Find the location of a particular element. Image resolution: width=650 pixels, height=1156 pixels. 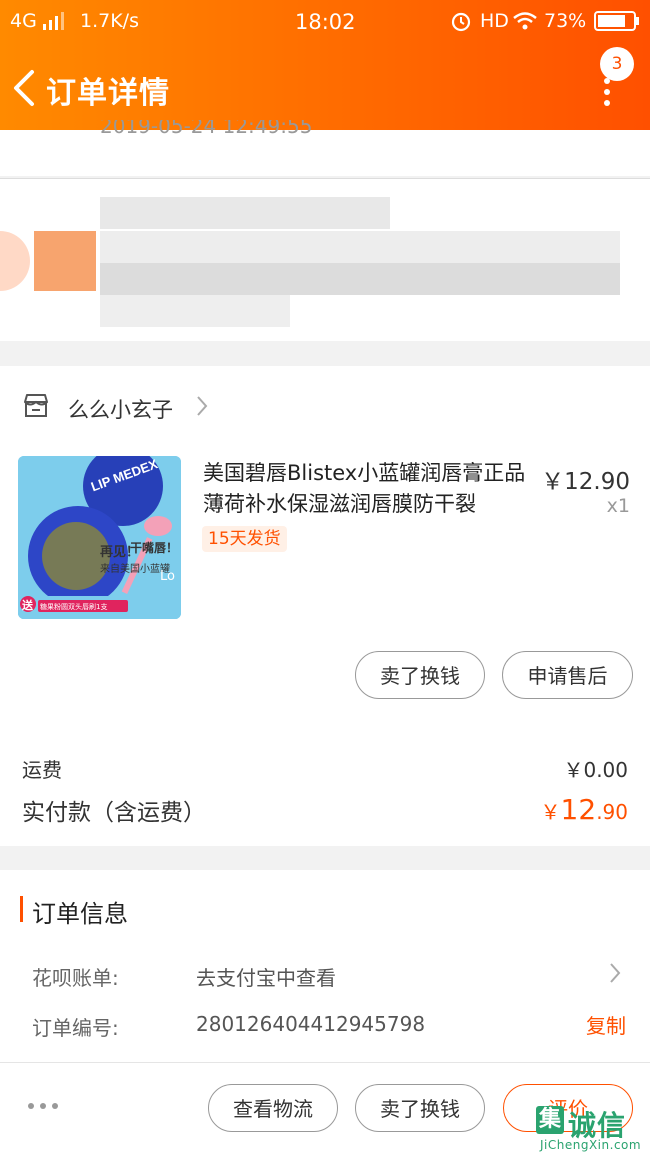

message-badge: 3 is located at coordinates (617, 64).